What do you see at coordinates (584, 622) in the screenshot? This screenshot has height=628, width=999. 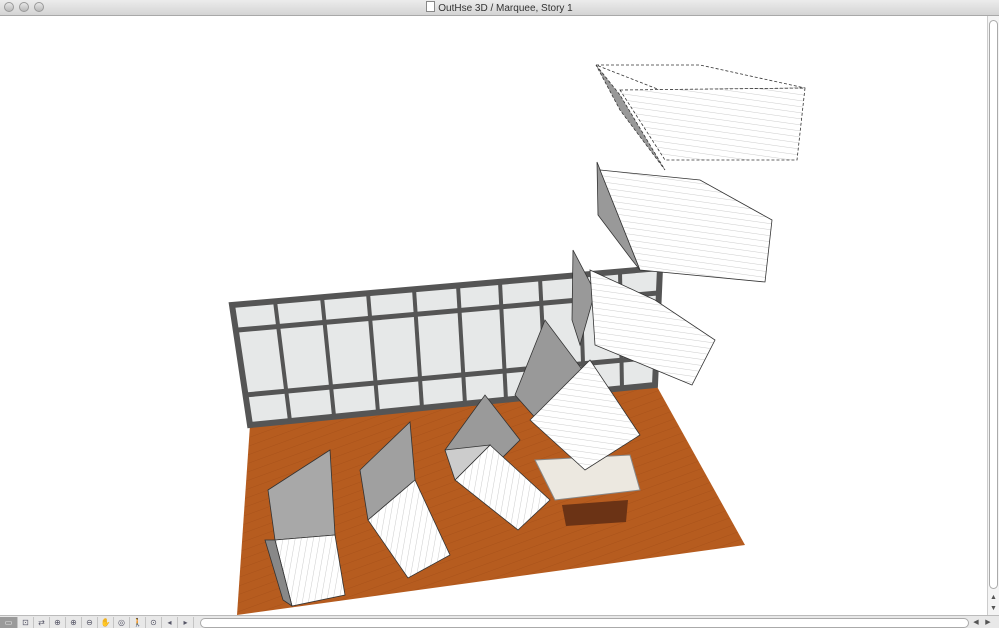 I see `horizontal-scroll-thumb` at bounding box center [584, 622].